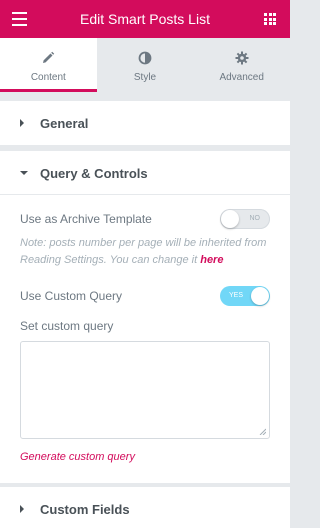 Image resolution: width=320 pixels, height=528 pixels. Describe the element at coordinates (270, 19) in the screenshot. I see `grid-icon` at that location.